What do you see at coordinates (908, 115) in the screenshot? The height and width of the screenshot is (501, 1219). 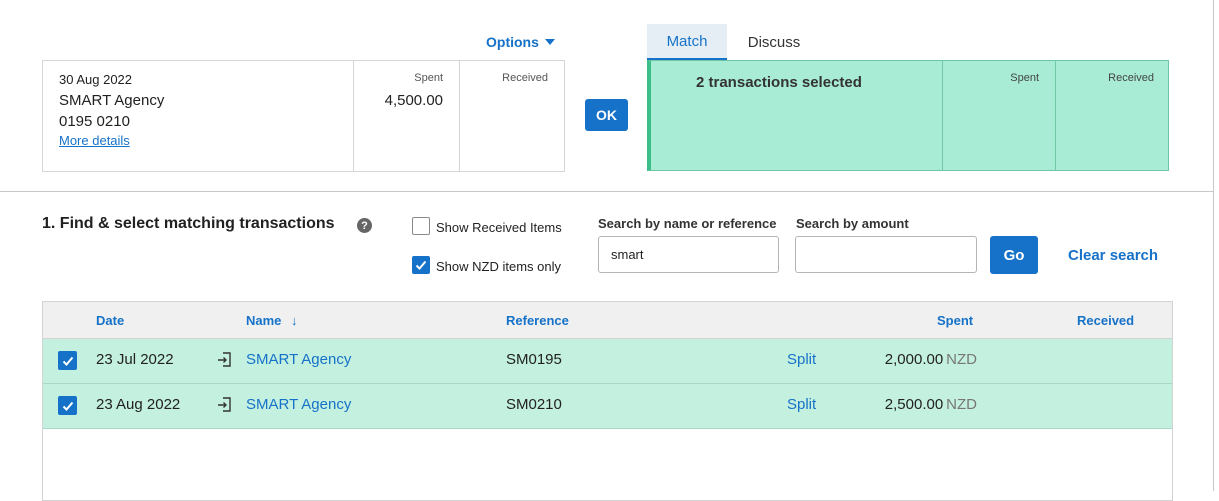 I see `match-summary-panel: 2 transactions selected Spent Received` at bounding box center [908, 115].